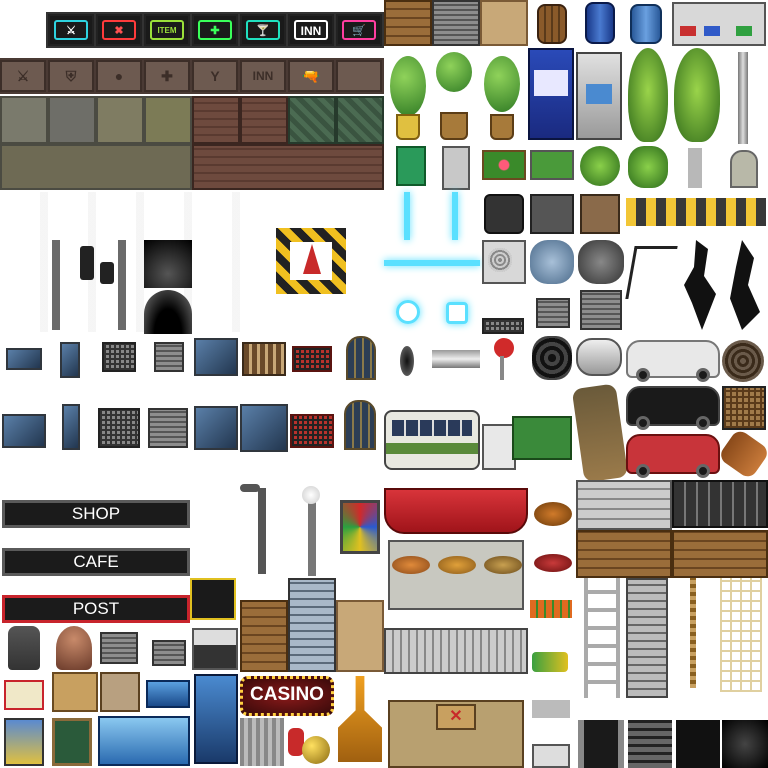 Image resolution: width=768 pixels, height=768 pixels. Describe the element at coordinates (456, 717) in the screenshot. I see `crate-marked: ✕` at that location.